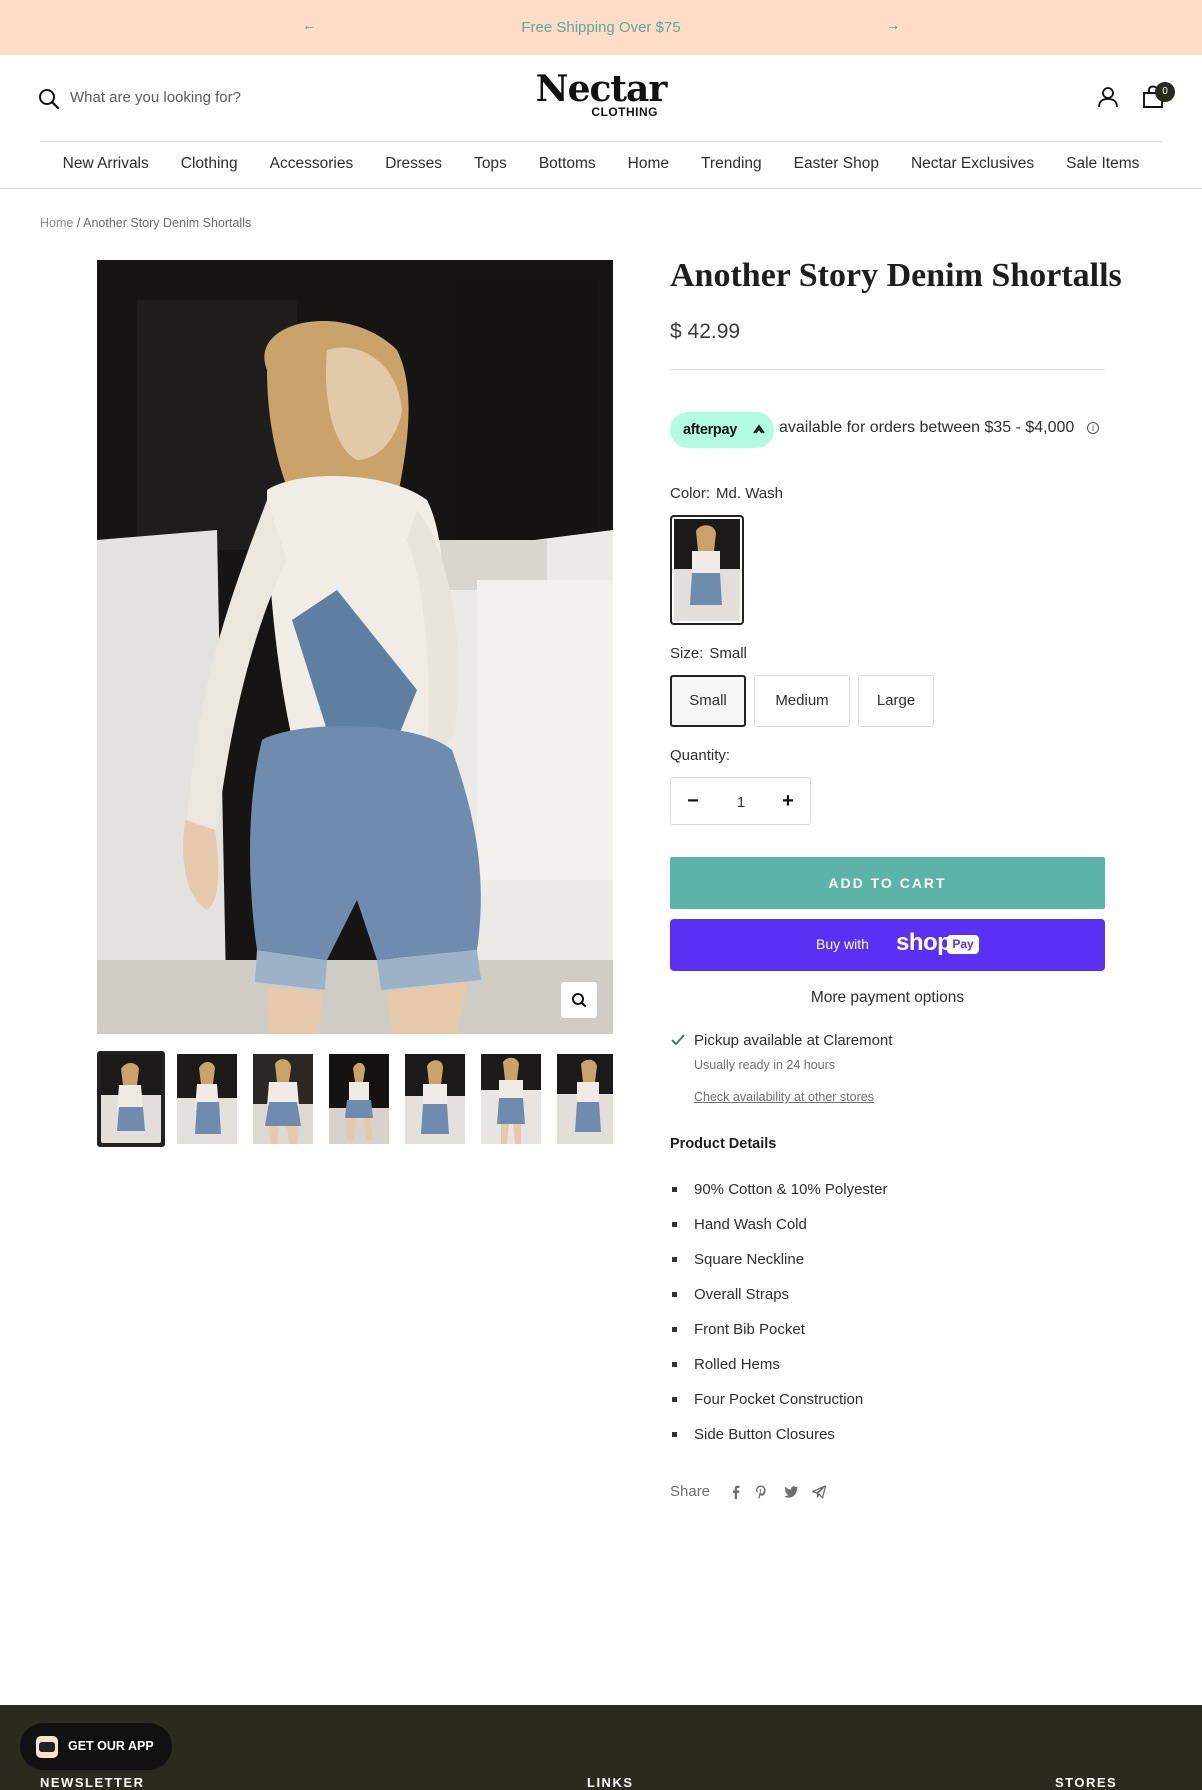  Describe the element at coordinates (567, 165) in the screenshot. I see `nav-item-bottoms: Bottoms` at that location.